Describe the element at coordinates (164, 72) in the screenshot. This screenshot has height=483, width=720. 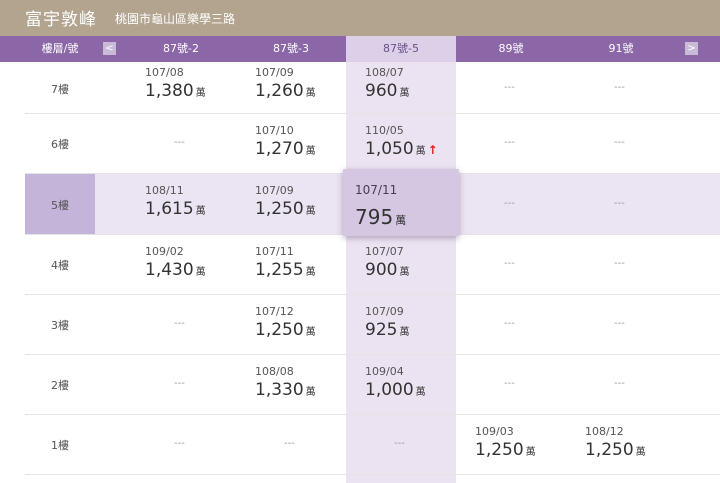
I see `transaction-date: 107/08` at that location.